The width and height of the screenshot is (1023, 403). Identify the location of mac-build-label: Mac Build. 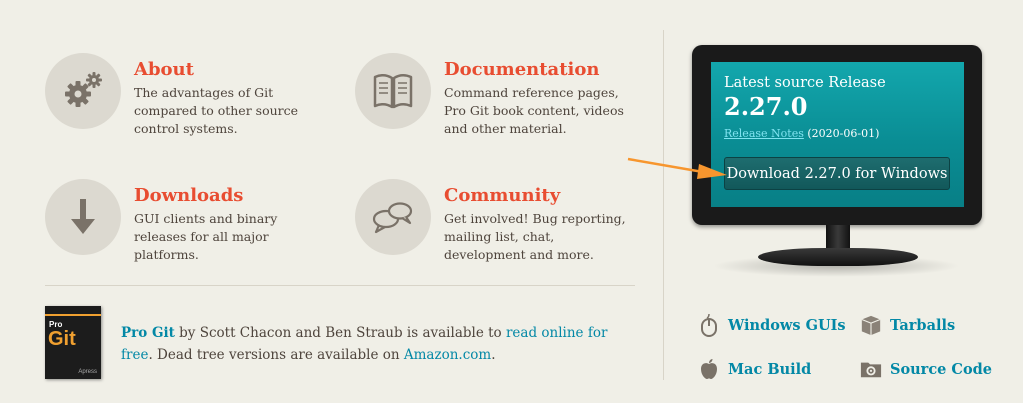
(770, 369).